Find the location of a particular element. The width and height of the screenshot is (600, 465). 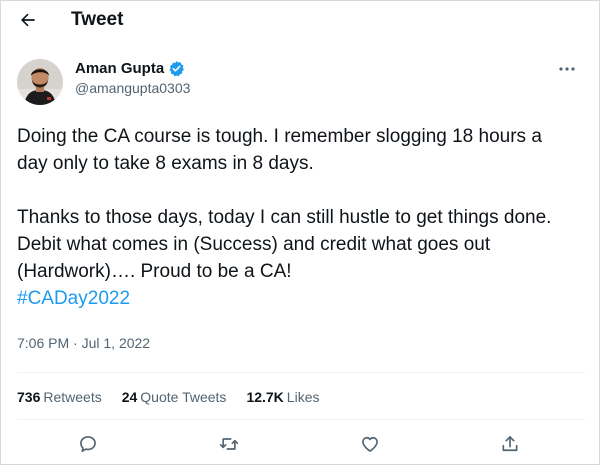

avatar-image is located at coordinates (40, 82).